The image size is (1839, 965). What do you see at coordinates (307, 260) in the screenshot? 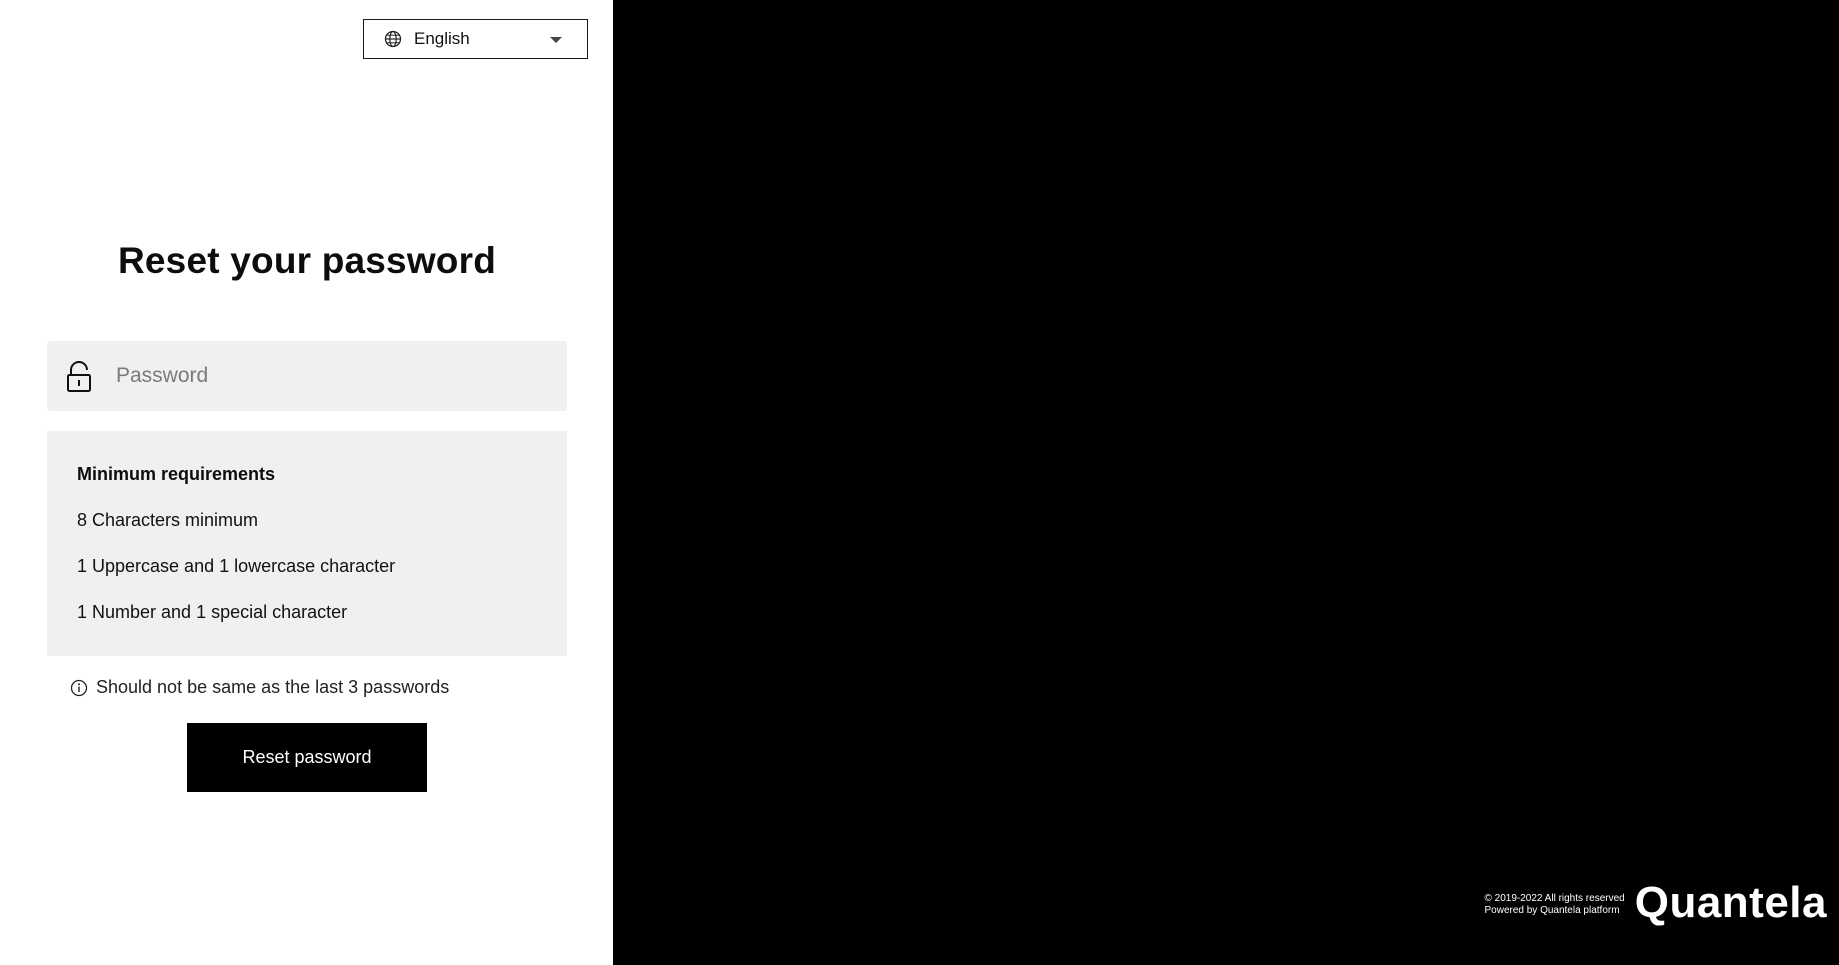
I see `page-title: Reset your password` at bounding box center [307, 260].